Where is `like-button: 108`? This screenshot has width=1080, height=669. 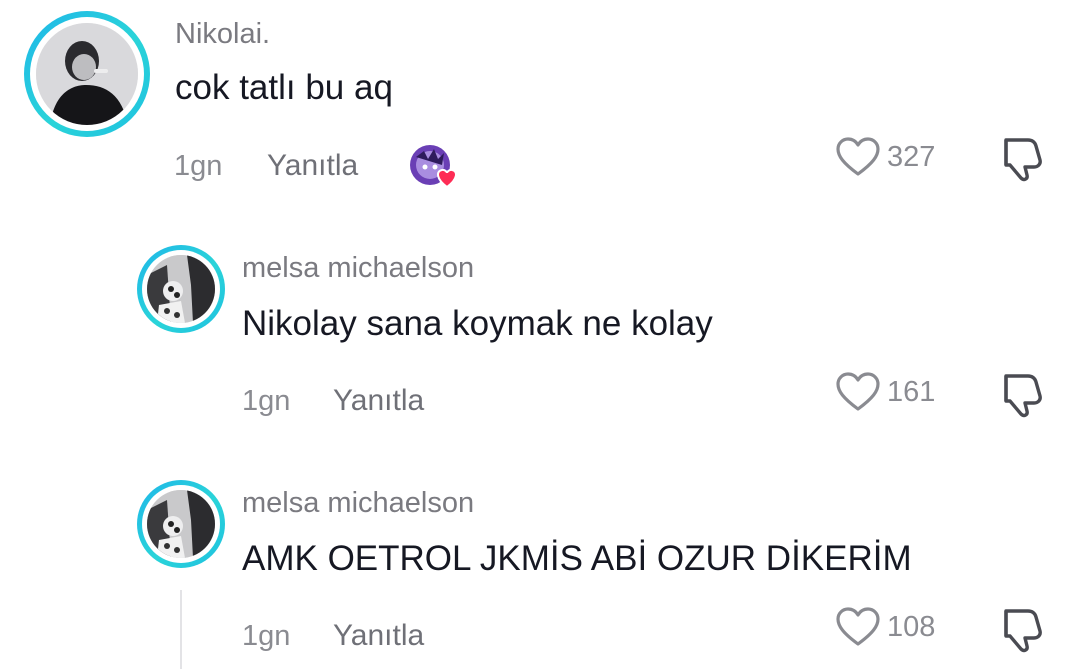 like-button: 108 is located at coordinates (885, 627).